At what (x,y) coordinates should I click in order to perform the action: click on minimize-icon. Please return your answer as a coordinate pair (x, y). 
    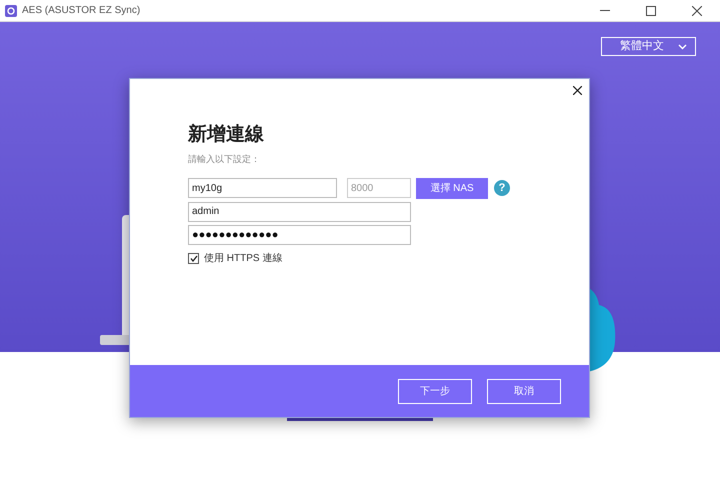
    Looking at the image, I should click on (605, 10).